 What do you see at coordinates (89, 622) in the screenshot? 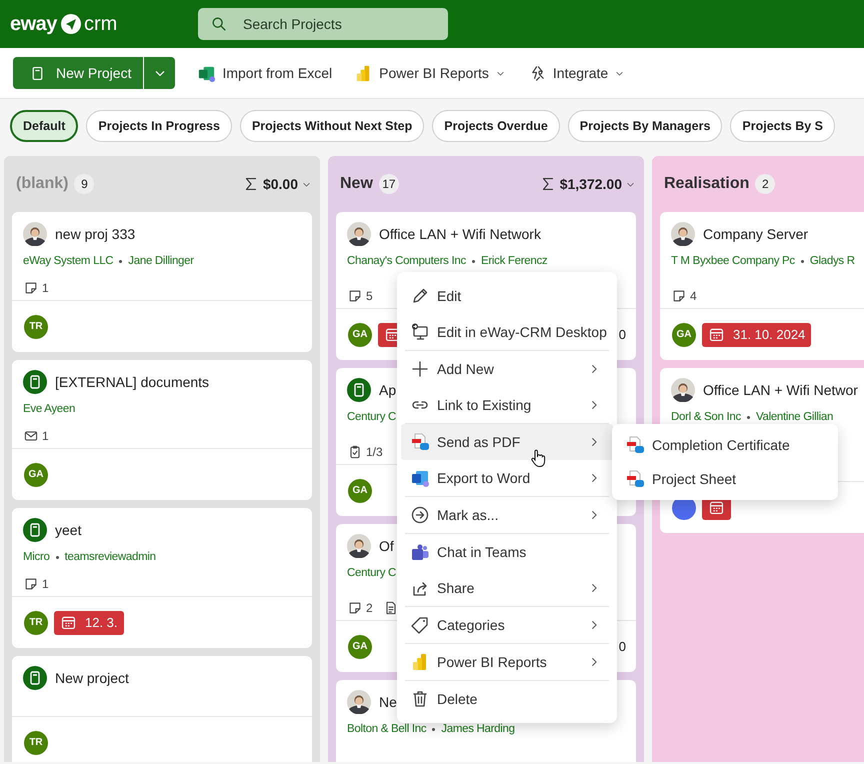
I see `due-date-badge: 12. 3.` at bounding box center [89, 622].